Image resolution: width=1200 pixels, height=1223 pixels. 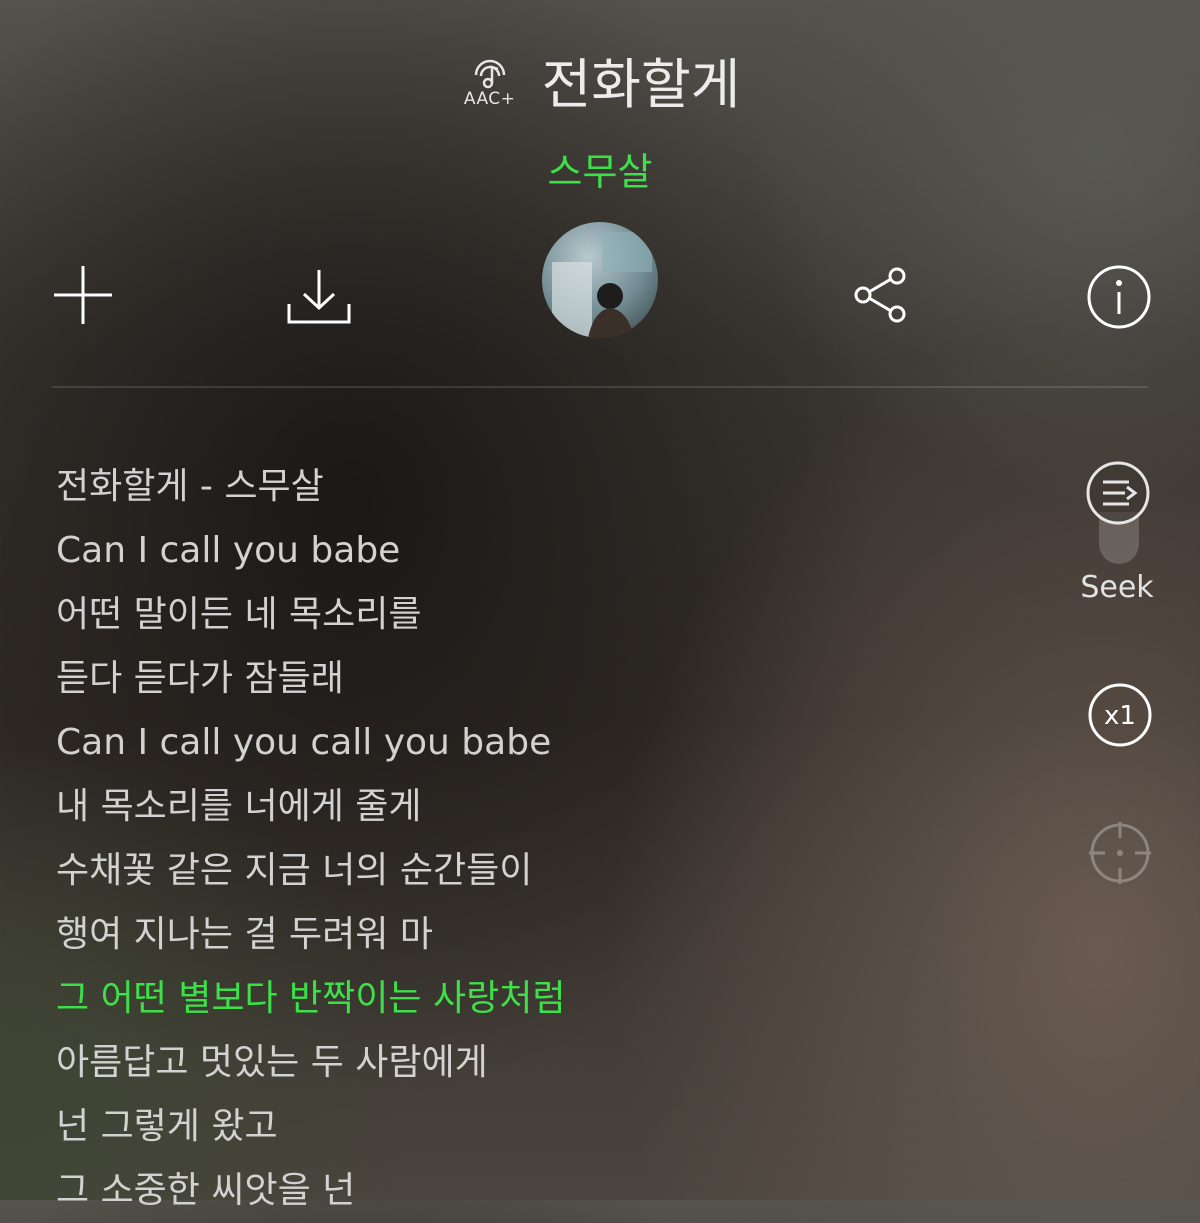 I want to click on lyric-line: 행여 지나는 걸 두려워 마, so click(x=556, y=935).